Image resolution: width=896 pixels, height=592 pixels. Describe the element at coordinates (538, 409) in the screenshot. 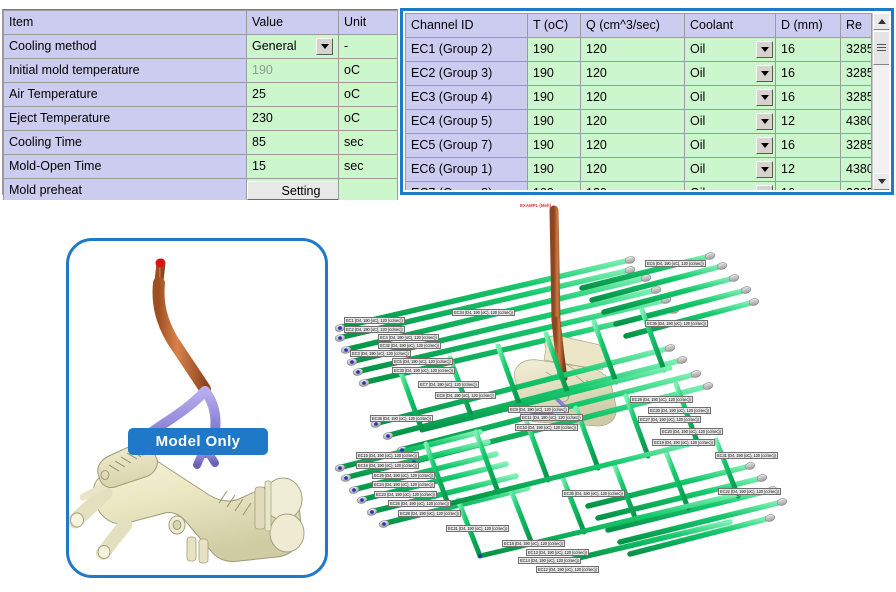

I see `channel-annotation-label: EC9 (D4, 190 (oC), 120 (cc/sec))` at that location.